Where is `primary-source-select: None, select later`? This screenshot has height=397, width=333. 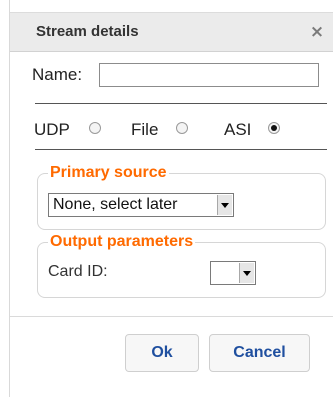 primary-source-select: None, select later is located at coordinates (141, 205).